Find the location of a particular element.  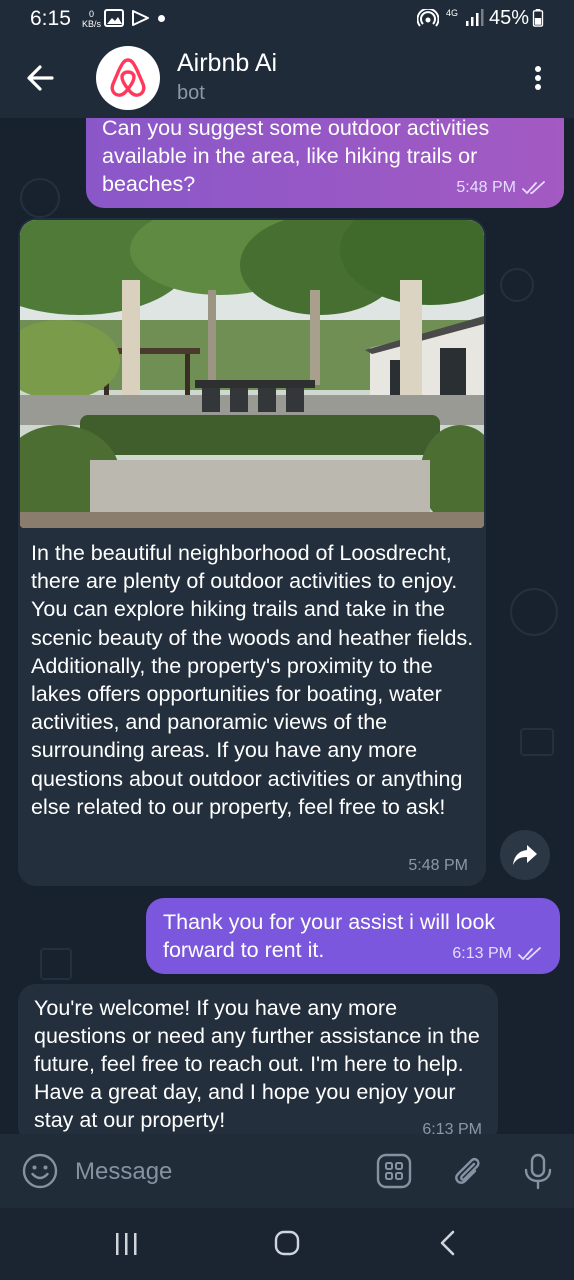

message-input is located at coordinates (220, 1172).